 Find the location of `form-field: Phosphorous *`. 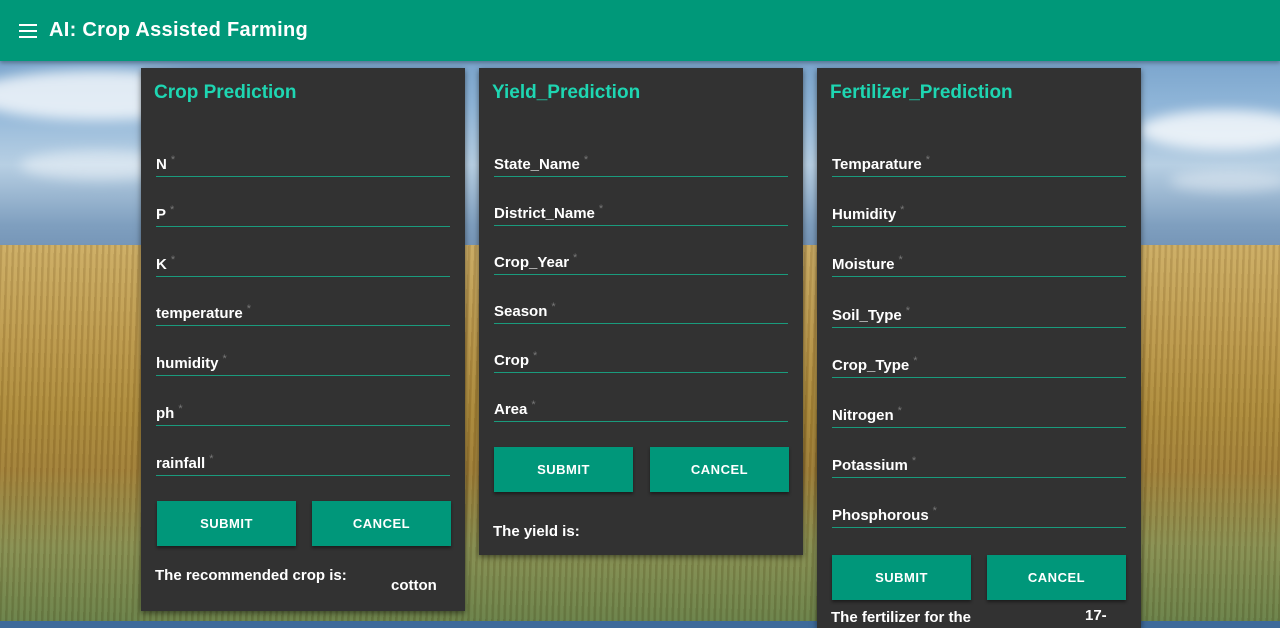

form-field: Phosphorous * is located at coordinates (981, 511).